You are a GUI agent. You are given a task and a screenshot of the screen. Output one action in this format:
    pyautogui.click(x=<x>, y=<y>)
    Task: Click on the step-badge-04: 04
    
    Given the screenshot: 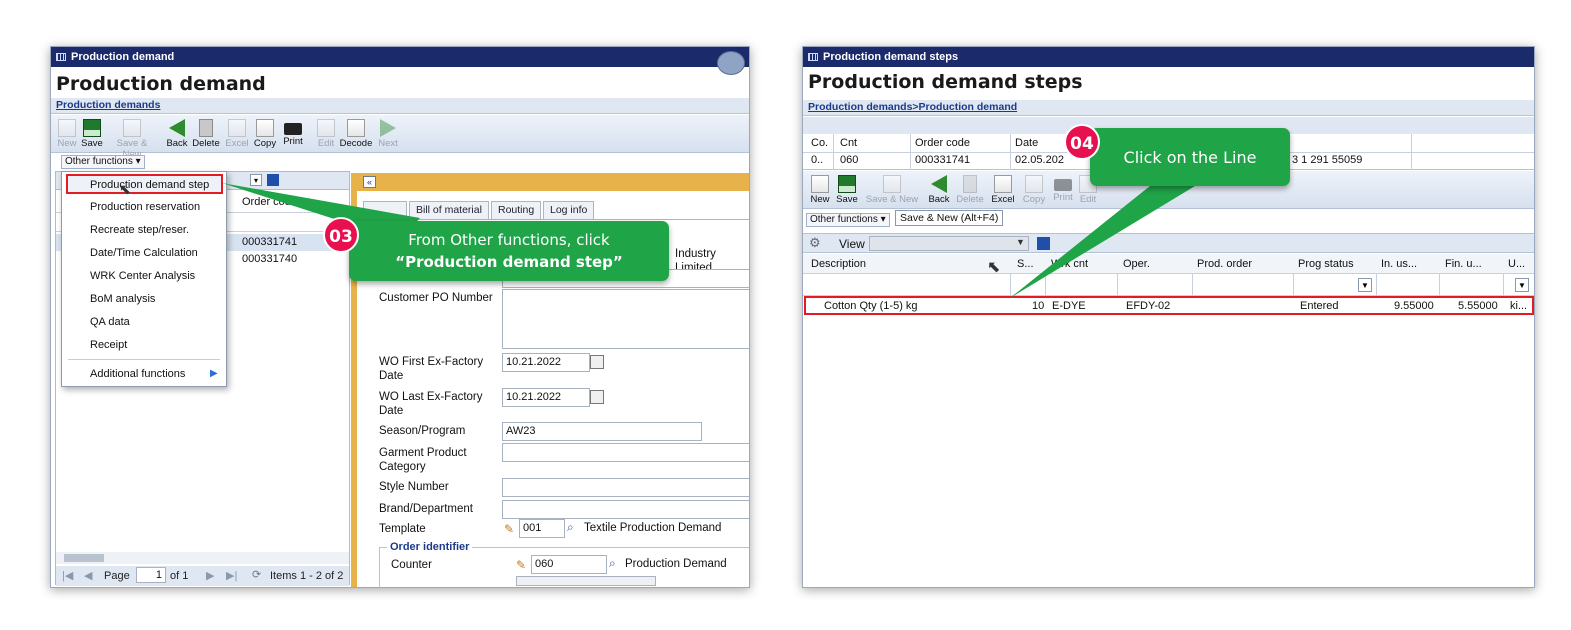 What is the action you would take?
    pyautogui.click(x=1082, y=142)
    